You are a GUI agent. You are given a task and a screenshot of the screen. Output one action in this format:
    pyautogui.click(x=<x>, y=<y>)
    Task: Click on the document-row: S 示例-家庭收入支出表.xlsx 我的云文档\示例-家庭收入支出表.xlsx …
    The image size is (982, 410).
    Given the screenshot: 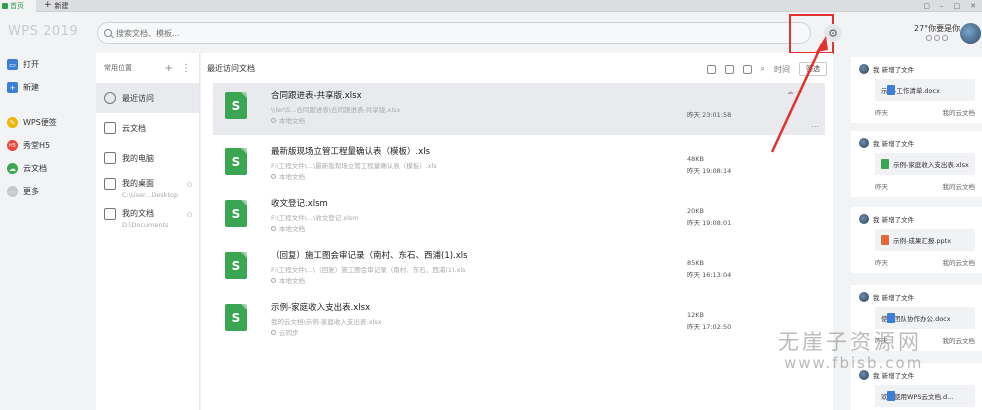 What is the action you would take?
    pyautogui.click(x=519, y=321)
    